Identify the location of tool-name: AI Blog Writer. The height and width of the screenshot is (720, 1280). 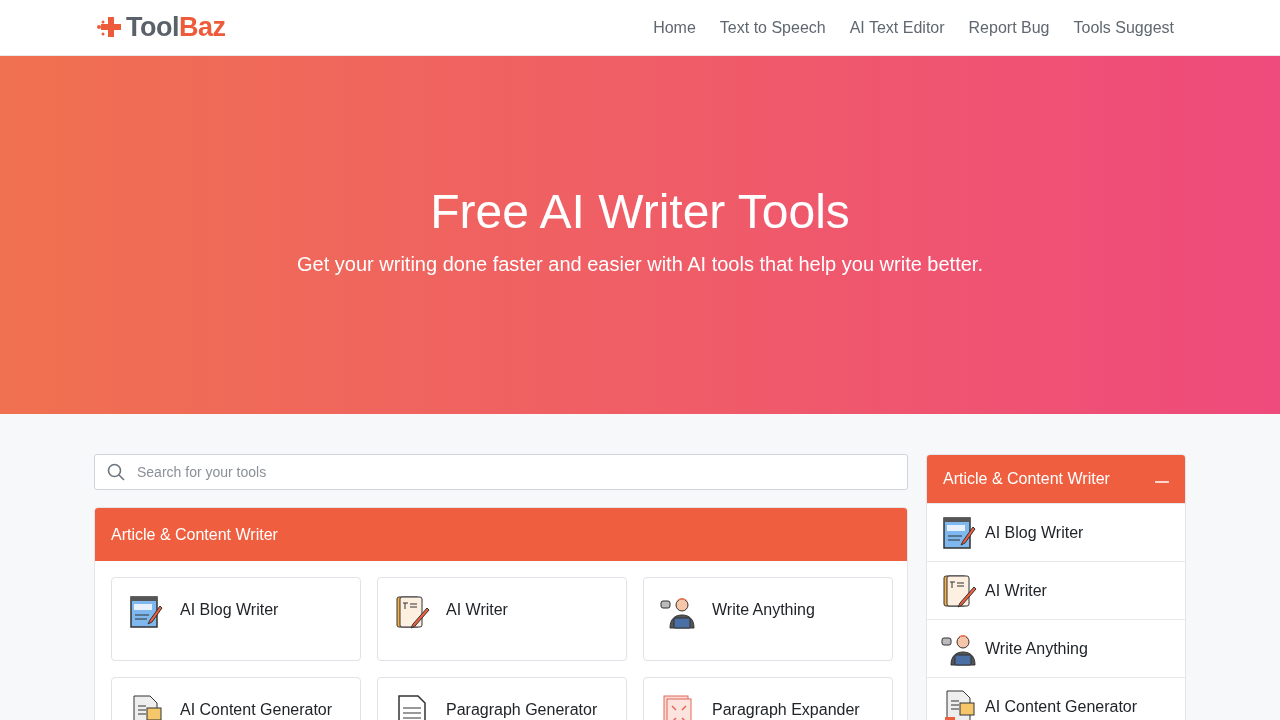
(229, 610).